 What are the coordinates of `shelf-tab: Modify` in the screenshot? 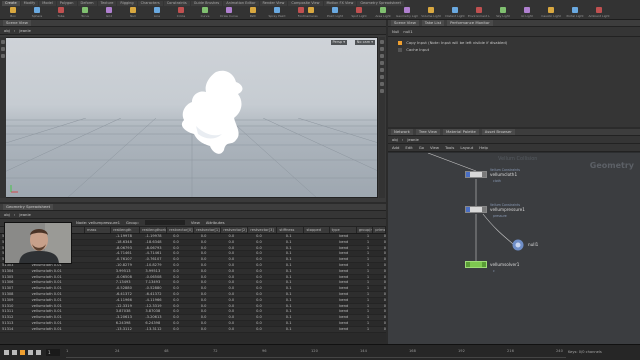 It's located at (29, 3).